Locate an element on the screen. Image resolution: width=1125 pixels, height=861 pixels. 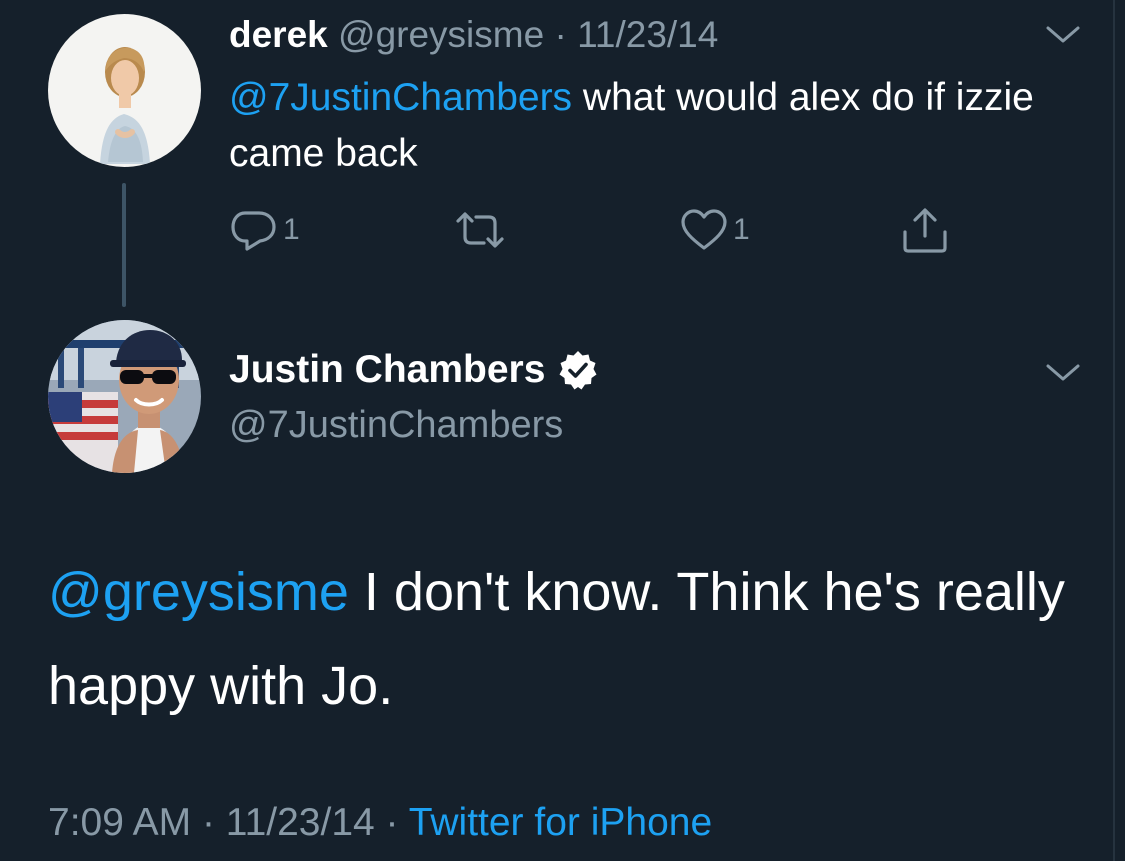
scrollbar-edge is located at coordinates (1114, 430).